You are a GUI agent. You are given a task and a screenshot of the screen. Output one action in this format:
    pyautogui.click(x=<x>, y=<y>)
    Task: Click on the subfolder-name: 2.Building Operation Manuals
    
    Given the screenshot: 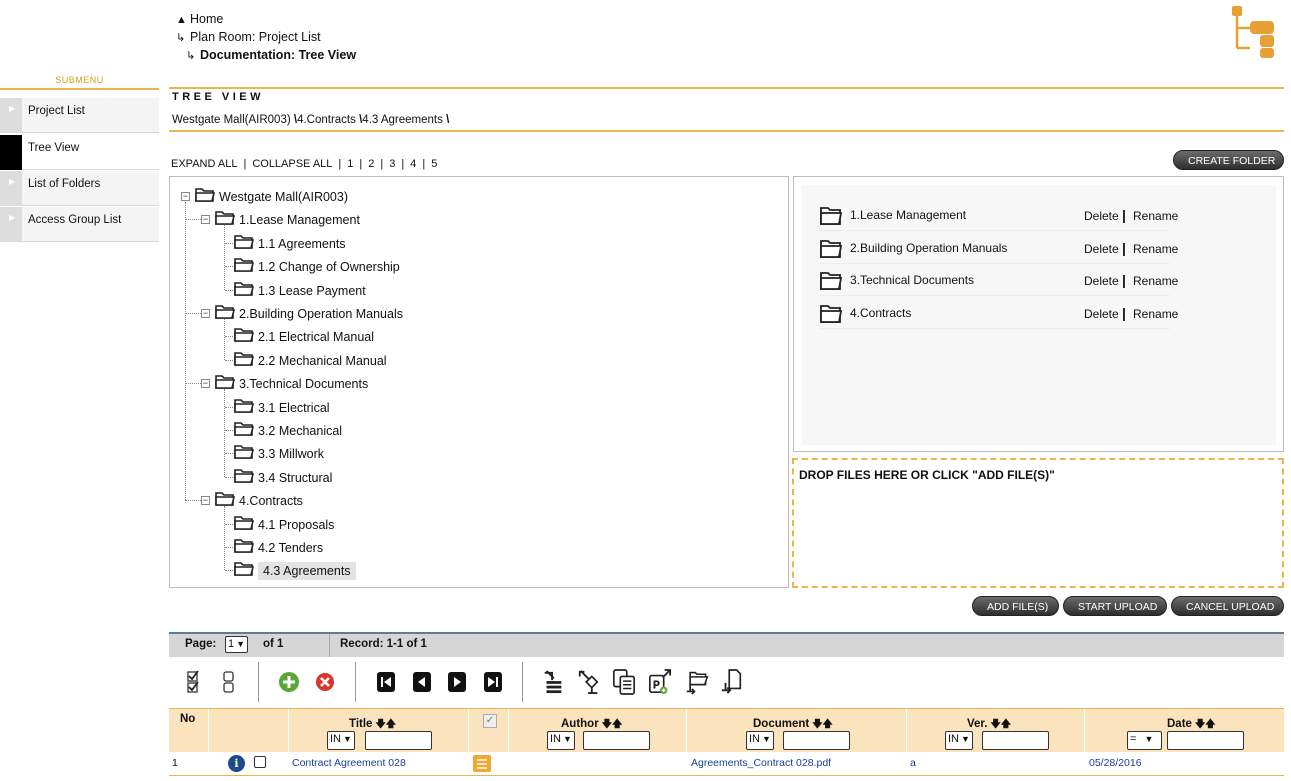 What is the action you would take?
    pyautogui.click(x=928, y=248)
    